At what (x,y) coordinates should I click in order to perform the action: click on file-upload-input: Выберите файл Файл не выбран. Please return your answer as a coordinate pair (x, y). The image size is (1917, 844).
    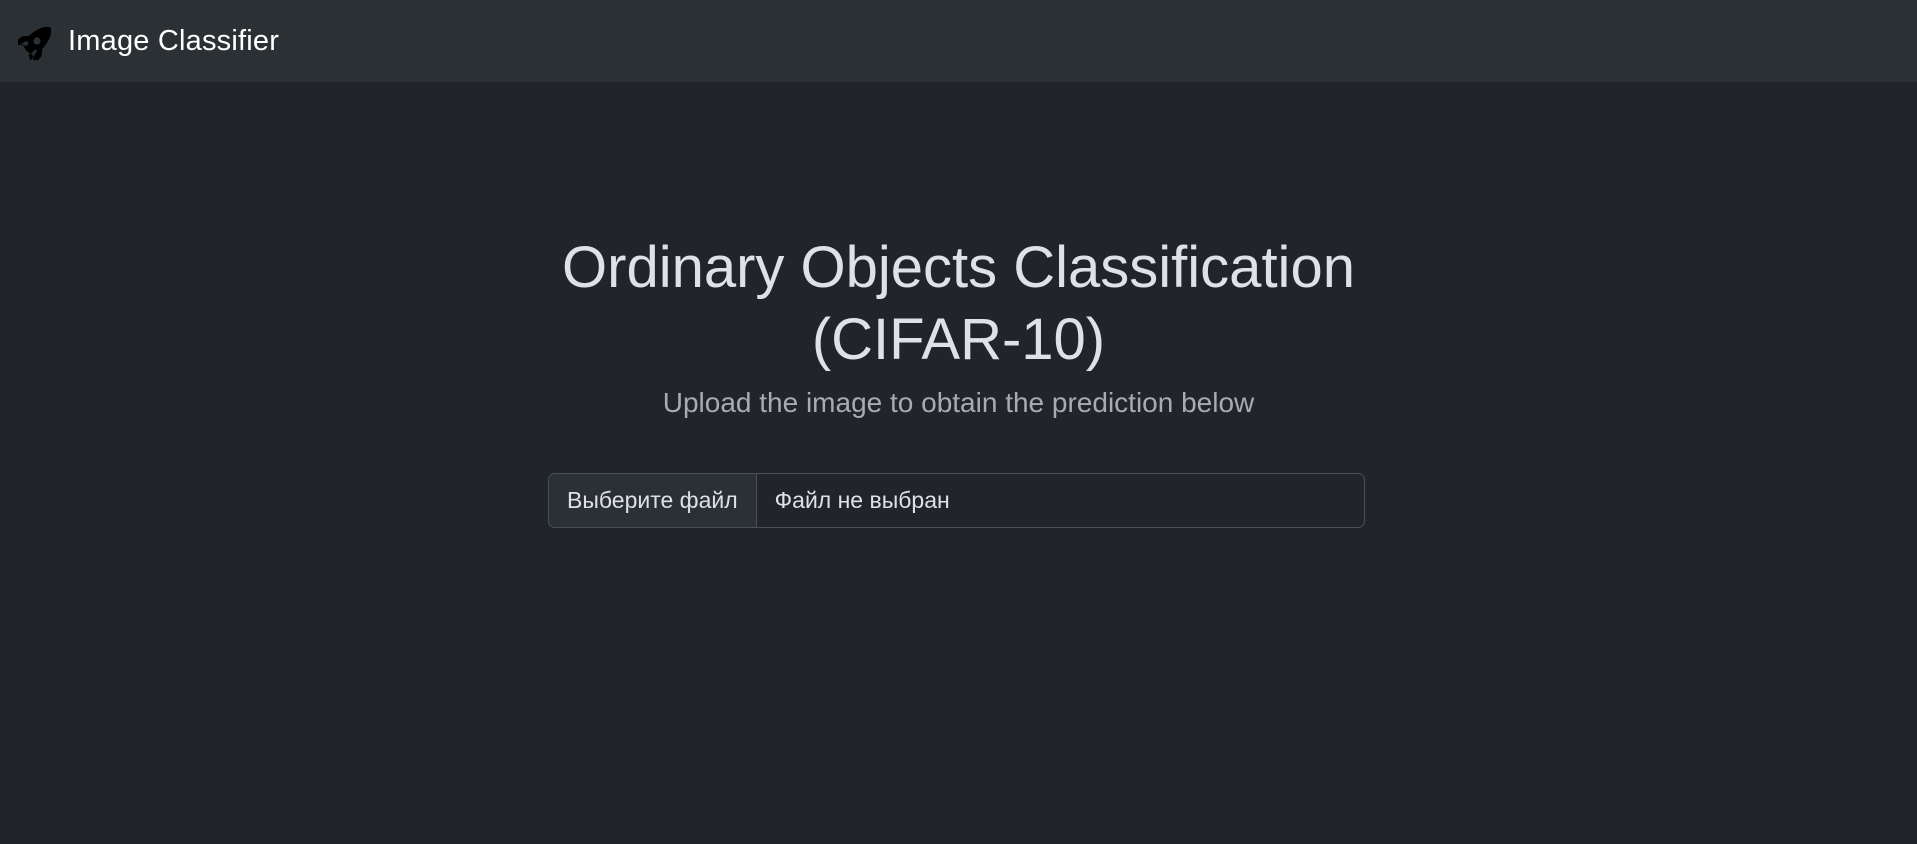
    Looking at the image, I should click on (956, 500).